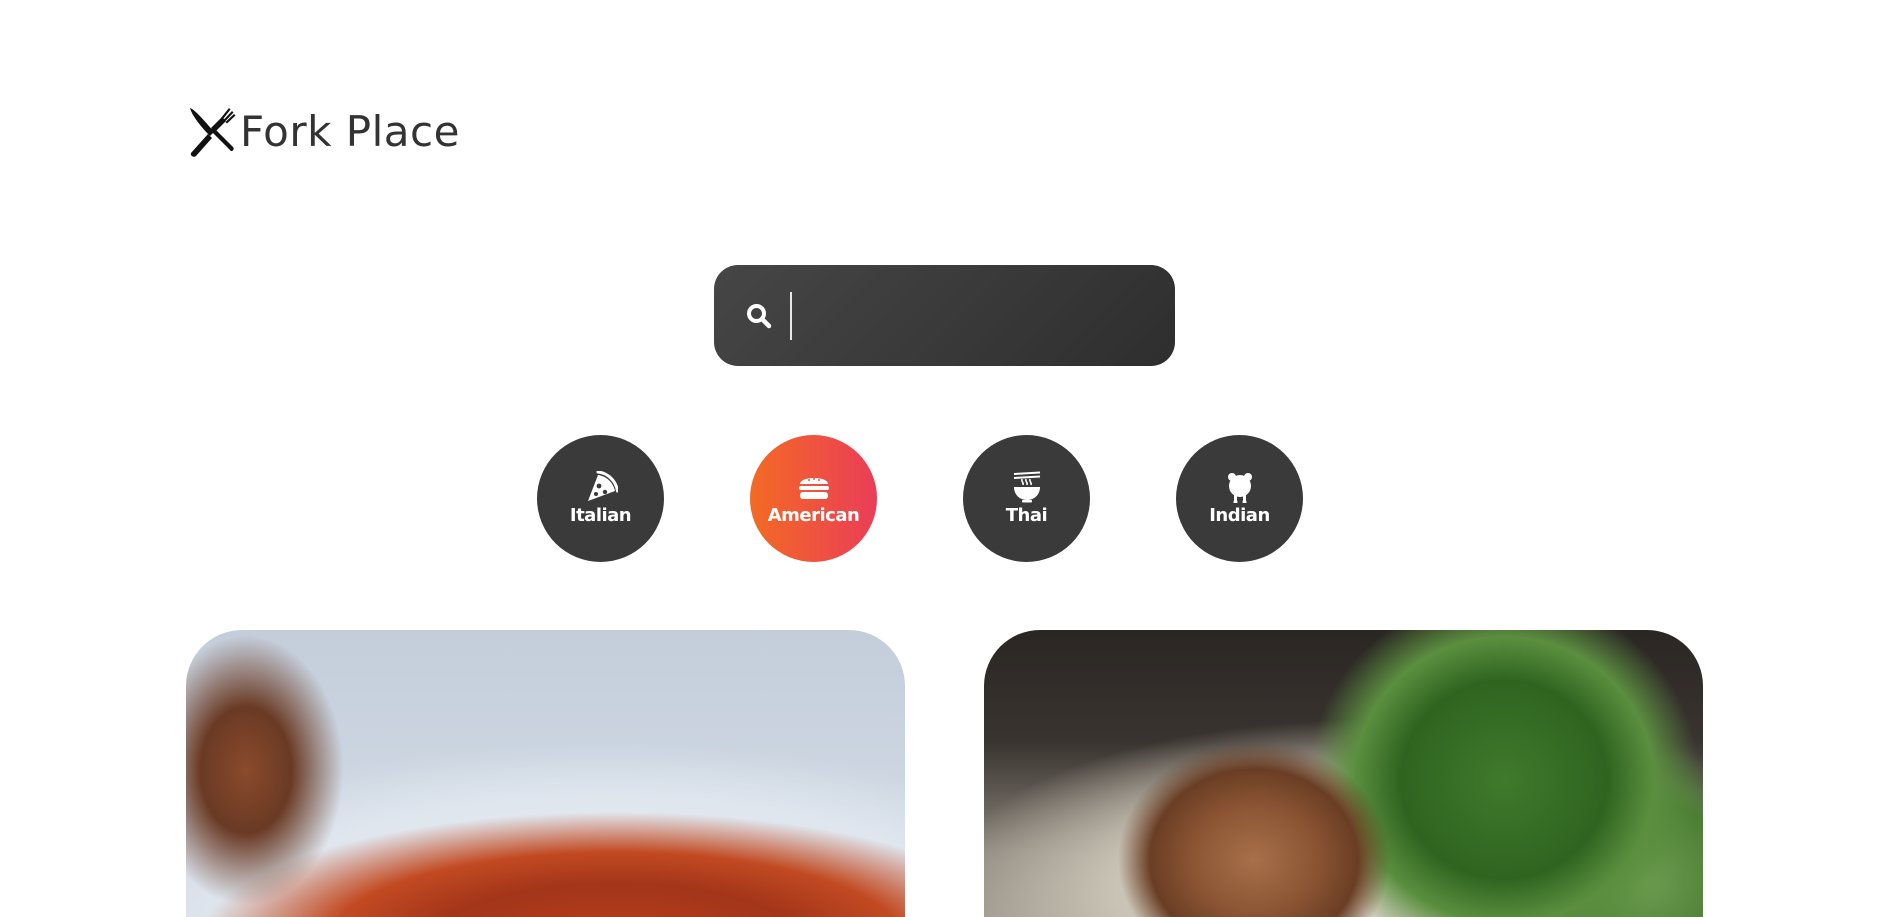 The image size is (1881, 917). I want to click on search-bar, so click(944, 315).